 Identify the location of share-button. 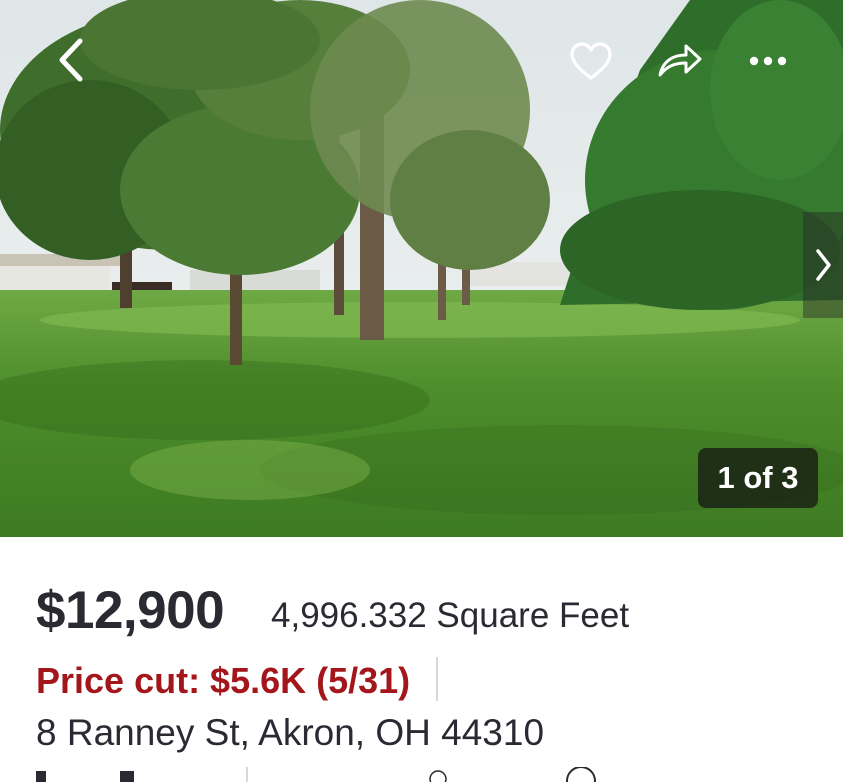
(680, 61).